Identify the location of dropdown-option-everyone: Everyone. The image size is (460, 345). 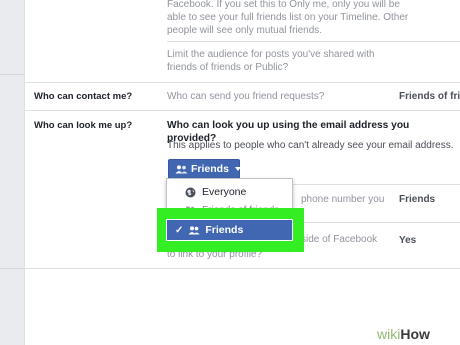
(229, 192).